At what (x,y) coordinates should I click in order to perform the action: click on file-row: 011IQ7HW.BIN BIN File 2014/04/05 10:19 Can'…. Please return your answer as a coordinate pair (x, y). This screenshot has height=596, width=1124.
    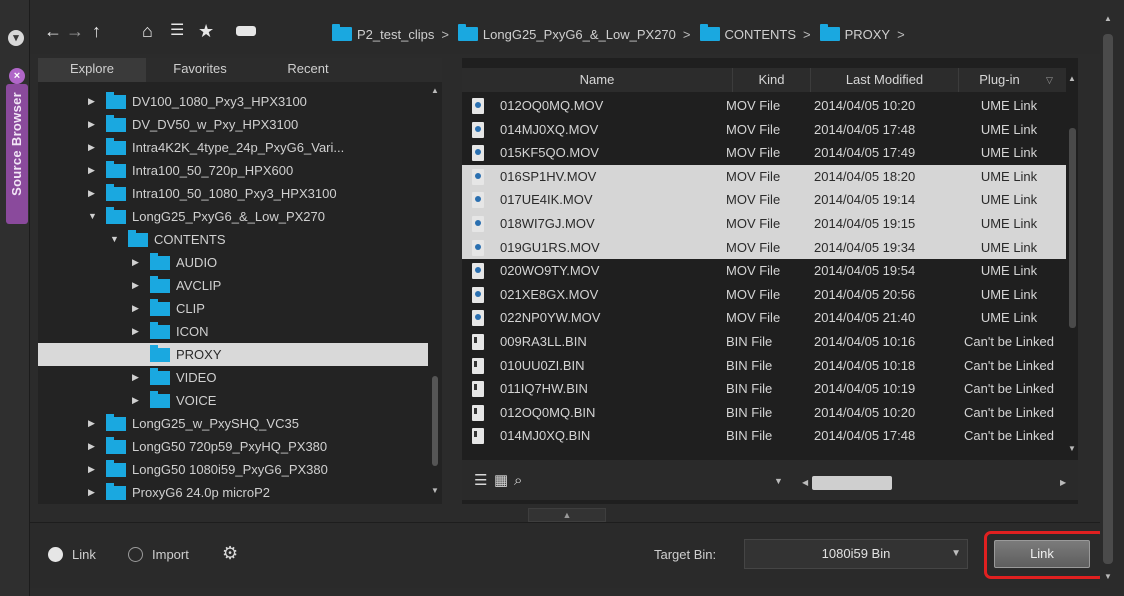
    Looking at the image, I should click on (764, 389).